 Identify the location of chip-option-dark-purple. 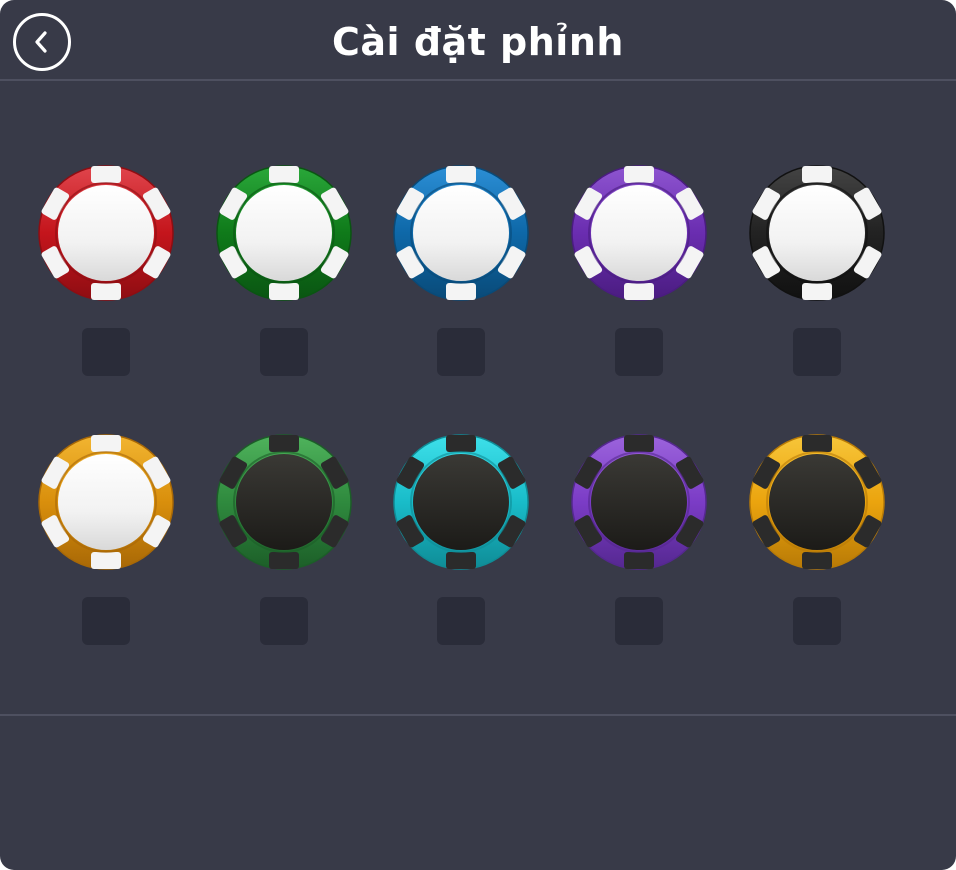
(639, 549).